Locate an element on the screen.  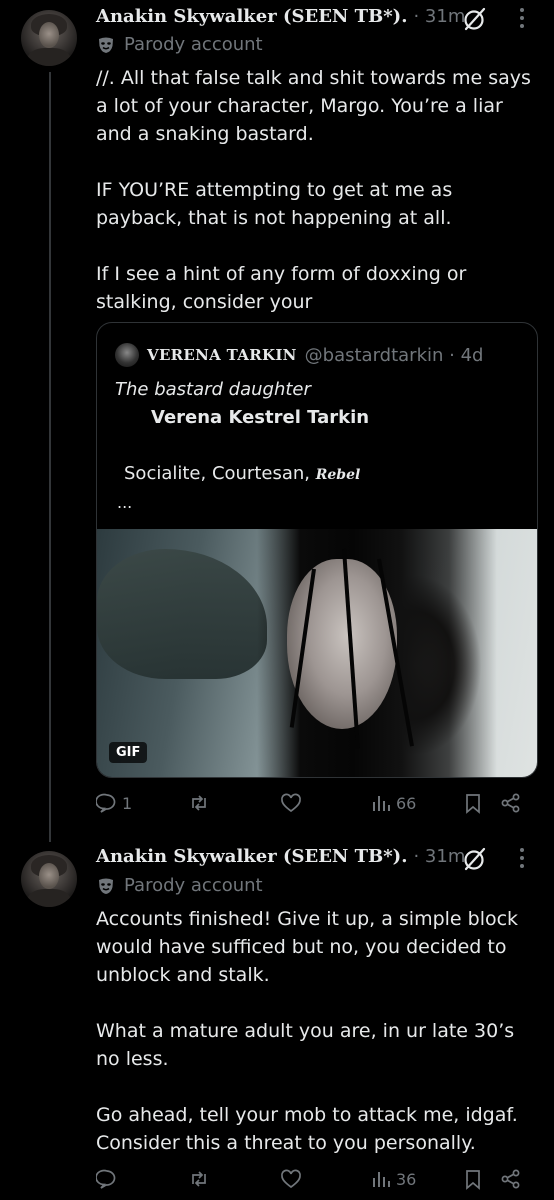
quoted-header: VERENA TARKIN @bastardtarkin · 4d is located at coordinates (299, 355).